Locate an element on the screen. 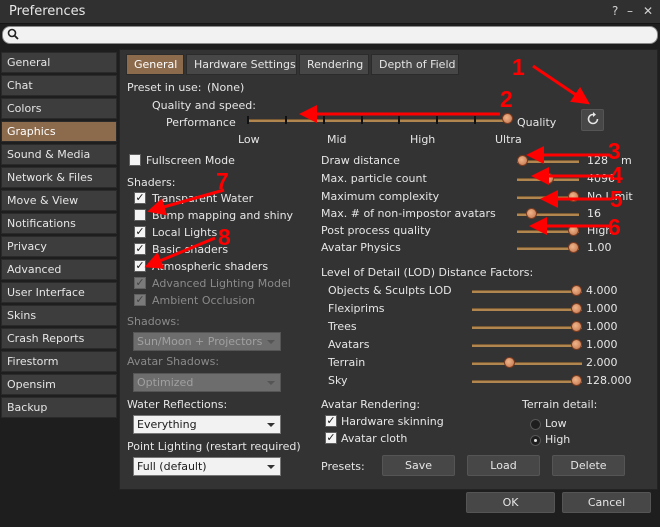 Image resolution: width=660 pixels, height=527 pixels. transparent-water-label: Transparent Water is located at coordinates (203, 198).